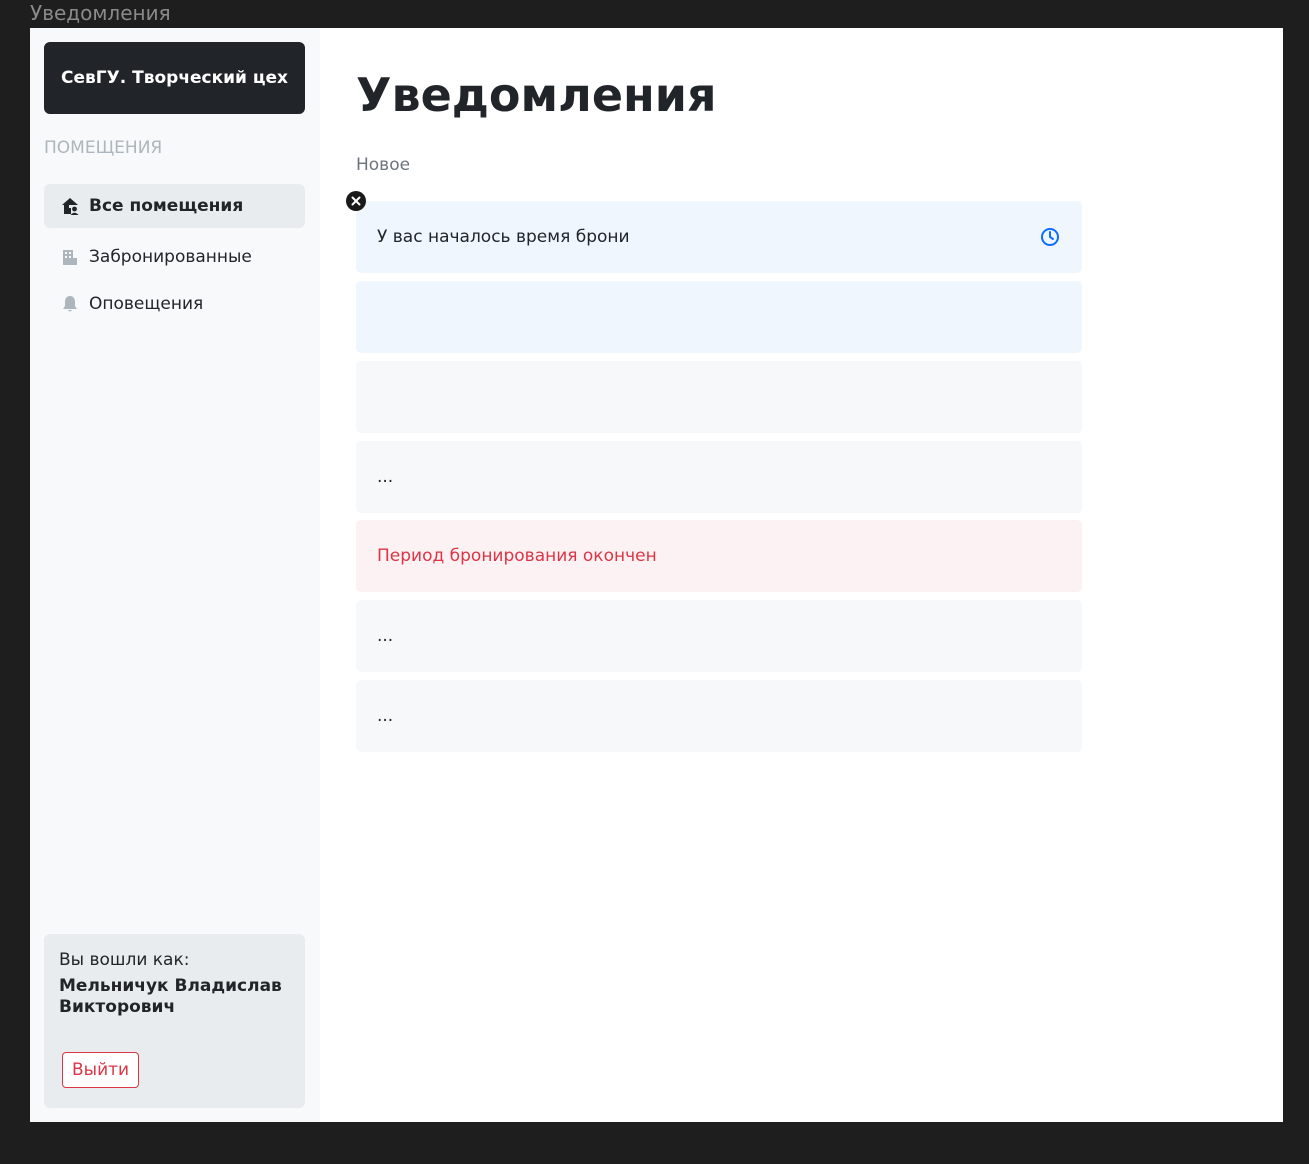 The height and width of the screenshot is (1164, 1309). What do you see at coordinates (103, 148) in the screenshot?
I see `sidebar-section-label: ПОМЕЩЕНИЯ` at bounding box center [103, 148].